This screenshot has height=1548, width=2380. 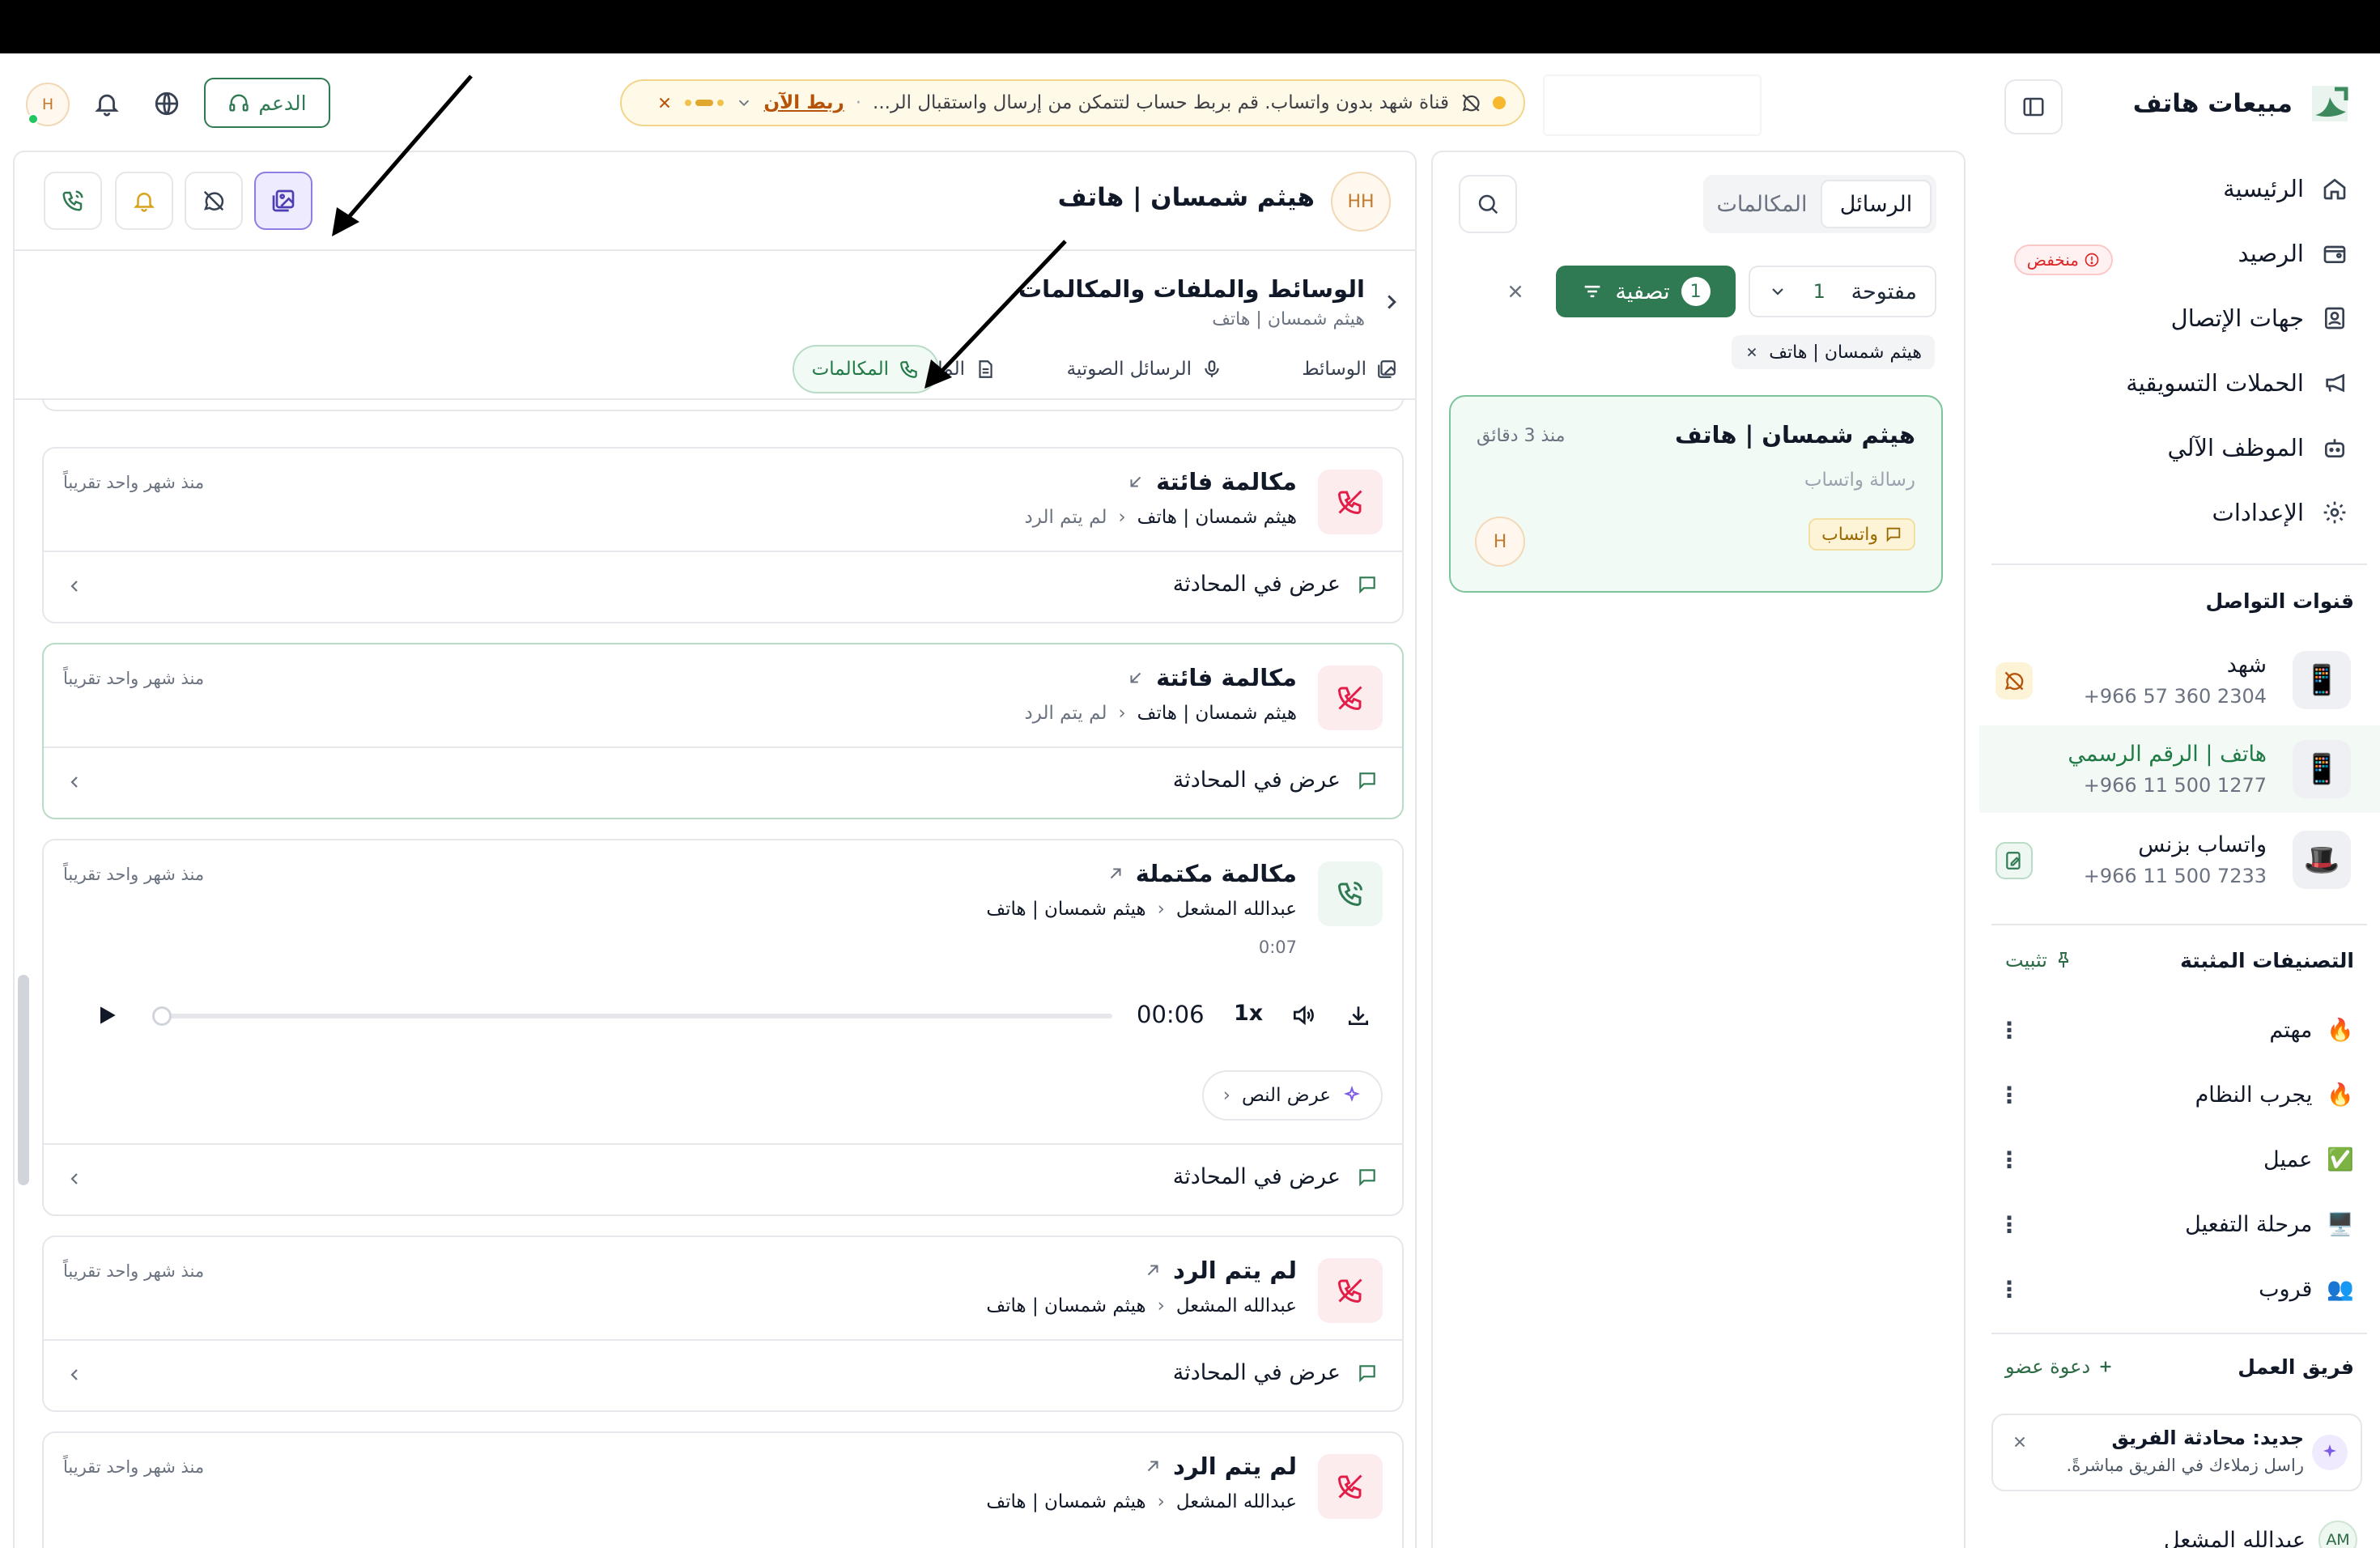 What do you see at coordinates (1516, 291) in the screenshot?
I see `clear-filters-button` at bounding box center [1516, 291].